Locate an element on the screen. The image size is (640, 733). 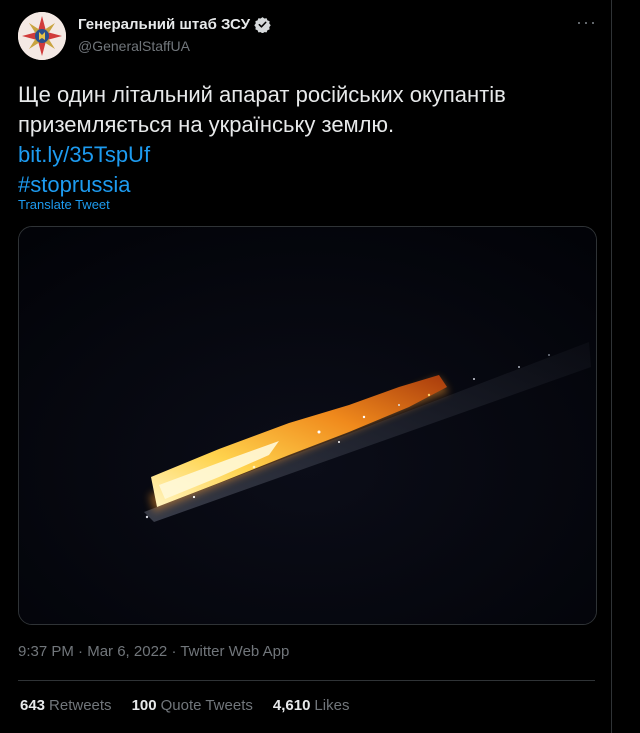
quote-tweets-stat: 100 Quote Tweets is located at coordinates (192, 705).